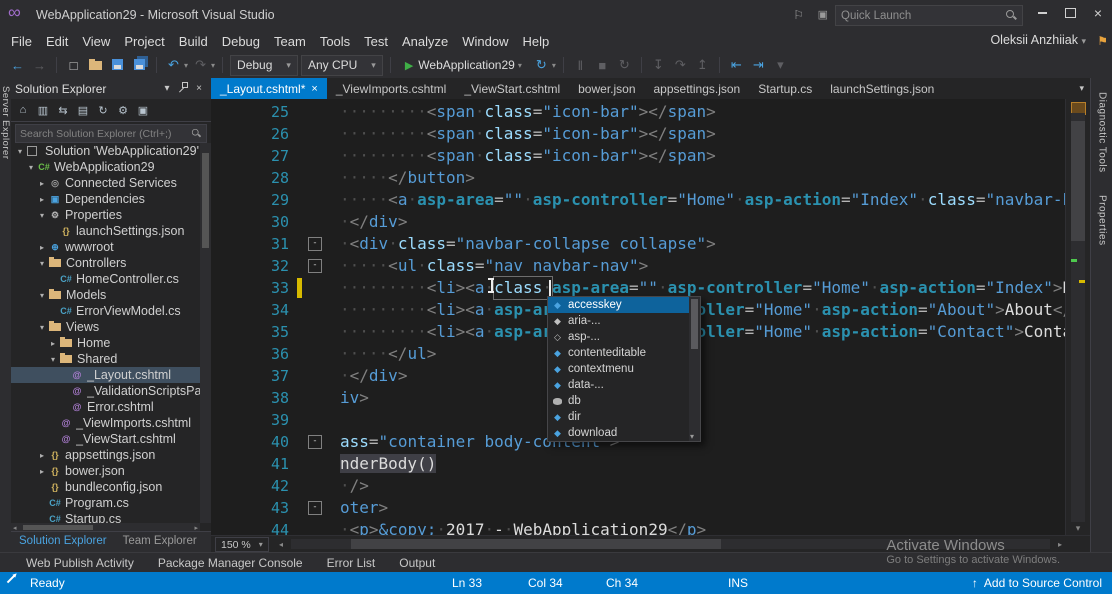  Describe the element at coordinates (105, 455) in the screenshot. I see `tree-item-appsettings-json: ▸{} appsettings.json` at that location.